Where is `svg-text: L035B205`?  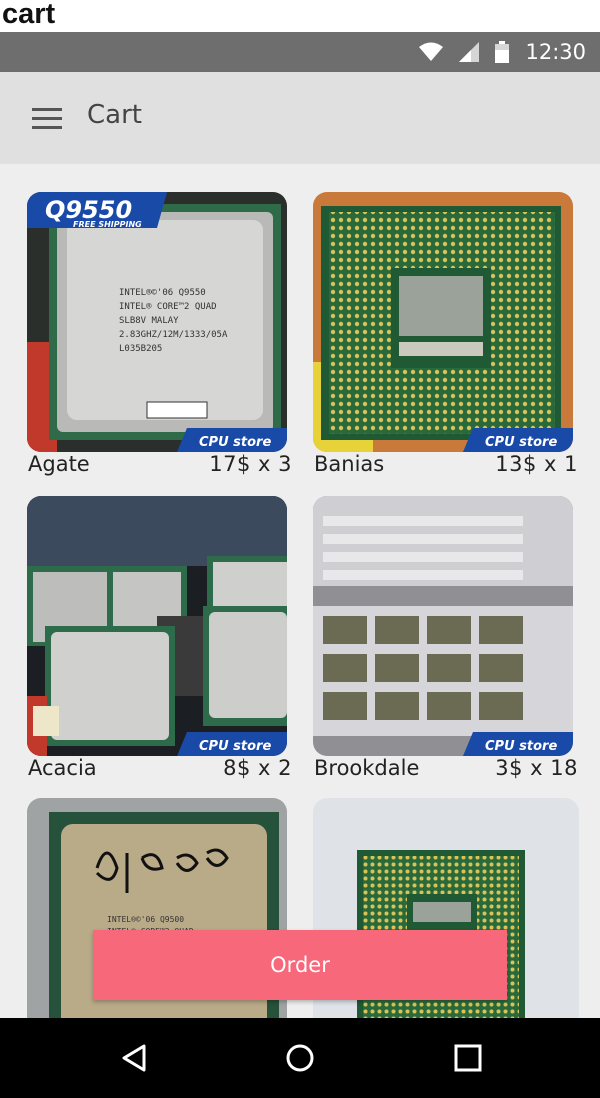 svg-text: L035B205 is located at coordinates (140, 349).